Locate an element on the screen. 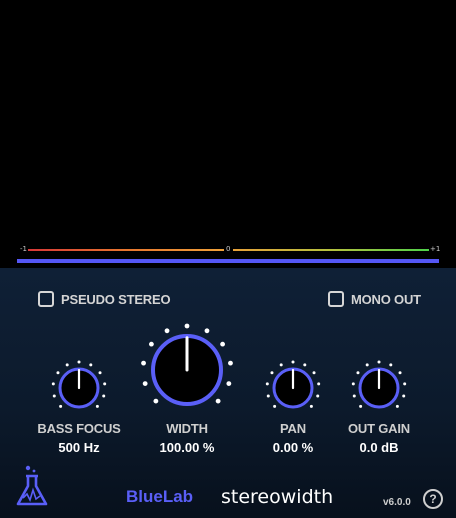  pseudo-stereo-checkbox: PSEUDO STEREO is located at coordinates (104, 299).